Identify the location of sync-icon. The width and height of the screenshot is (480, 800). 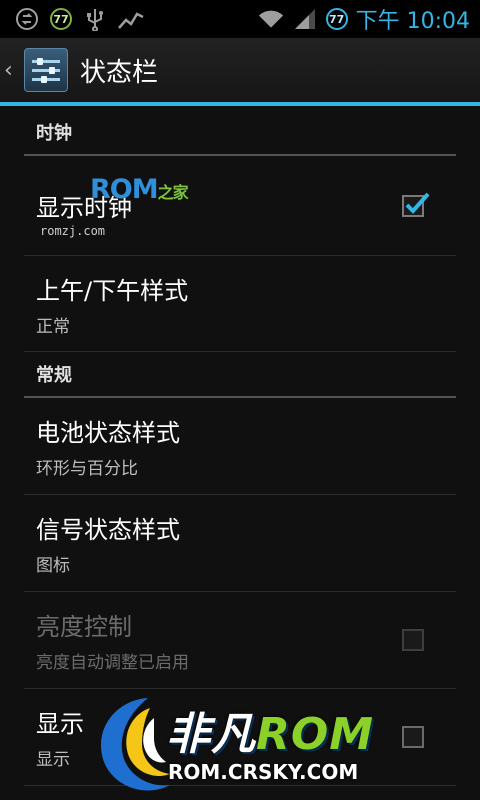
(27, 19).